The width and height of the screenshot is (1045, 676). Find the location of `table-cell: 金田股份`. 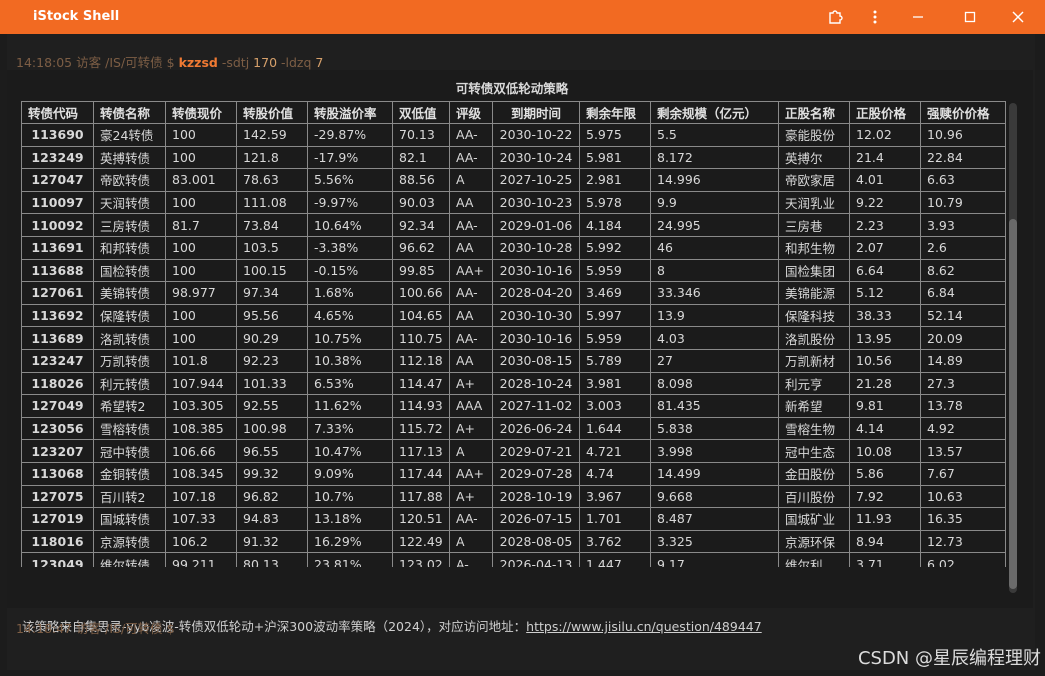

table-cell: 金田股份 is located at coordinates (814, 473).